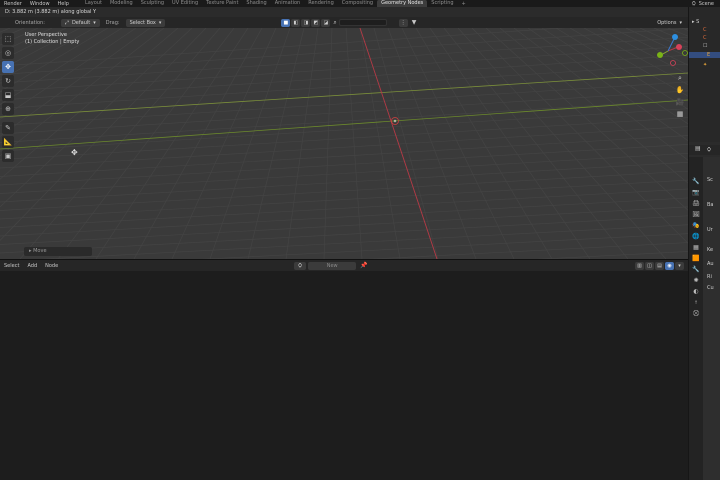 Image resolution: width=720 pixels, height=480 pixels. What do you see at coordinates (296, 22) in the screenshot?
I see `select-extend-icon: ◧` at bounding box center [296, 22].